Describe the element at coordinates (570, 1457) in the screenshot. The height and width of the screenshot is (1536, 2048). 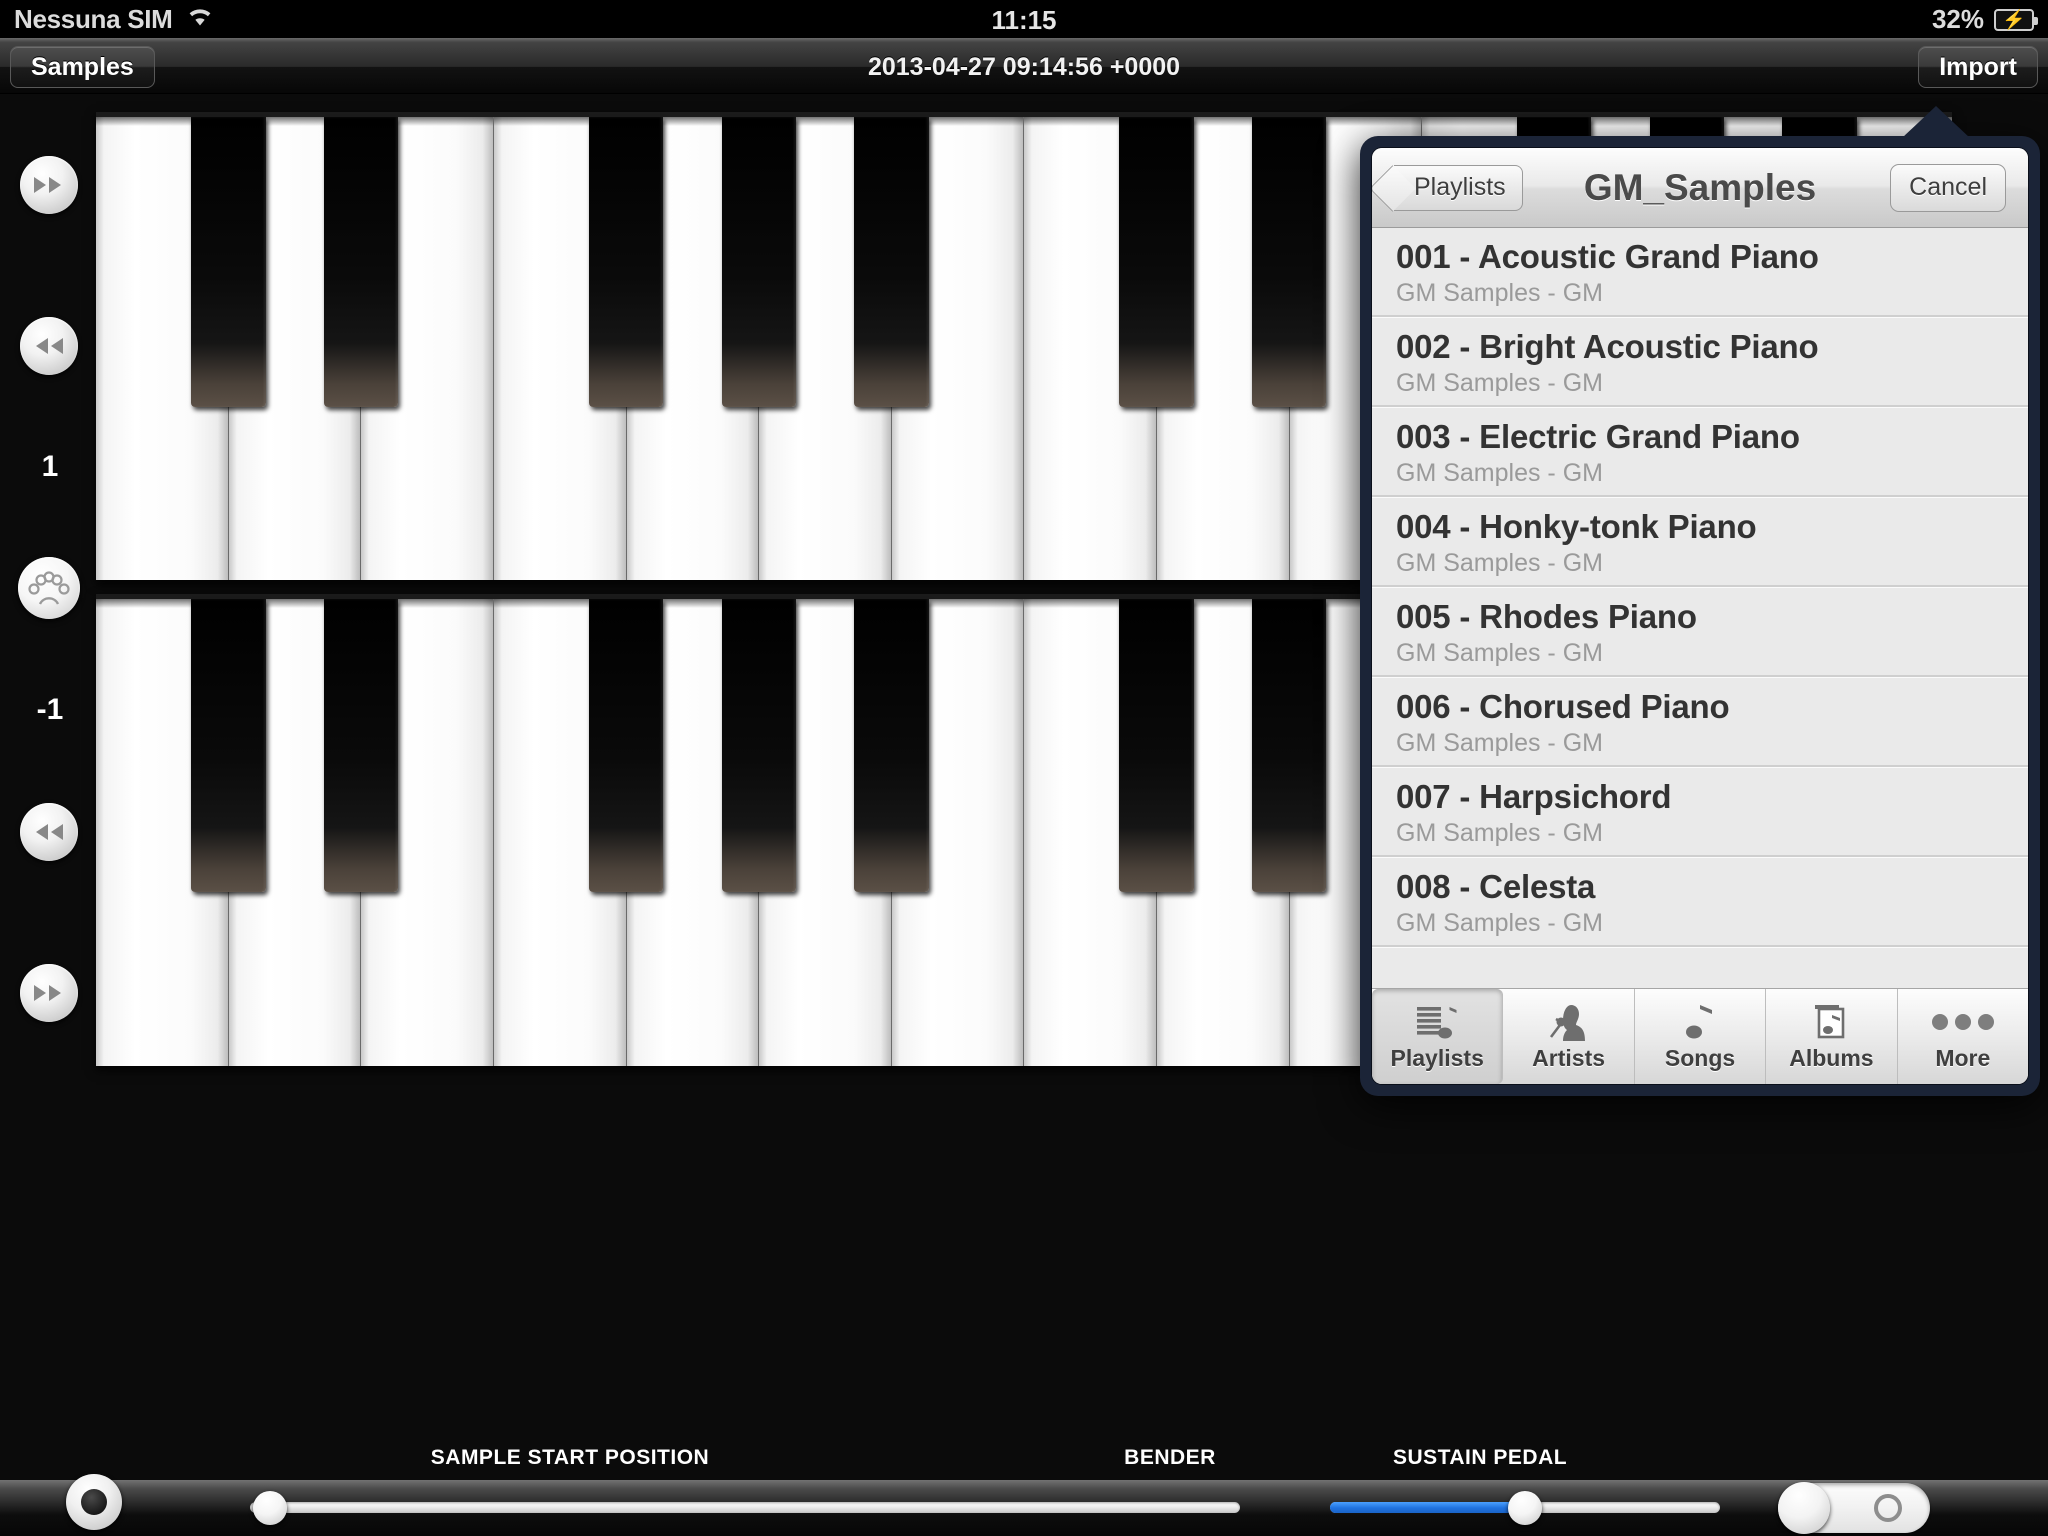
I see `sample-start-label: SAMPLE START POSITION` at that location.